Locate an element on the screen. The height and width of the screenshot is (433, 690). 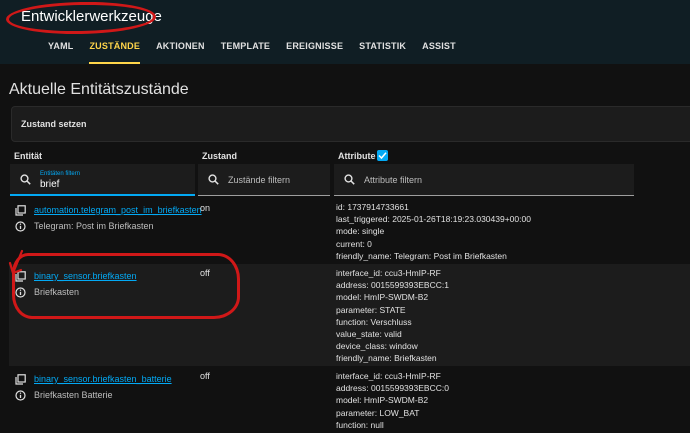
annotation-arrow-icon is located at coordinates (16, 262).